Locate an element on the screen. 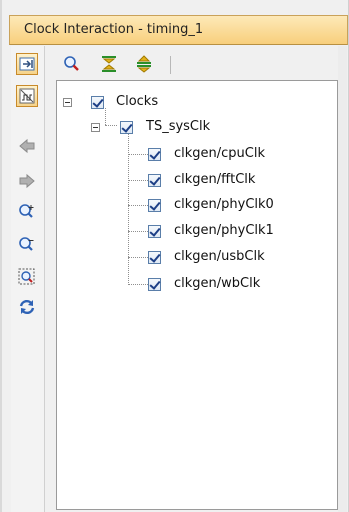  zoom-in-icon is located at coordinates (26, 211).